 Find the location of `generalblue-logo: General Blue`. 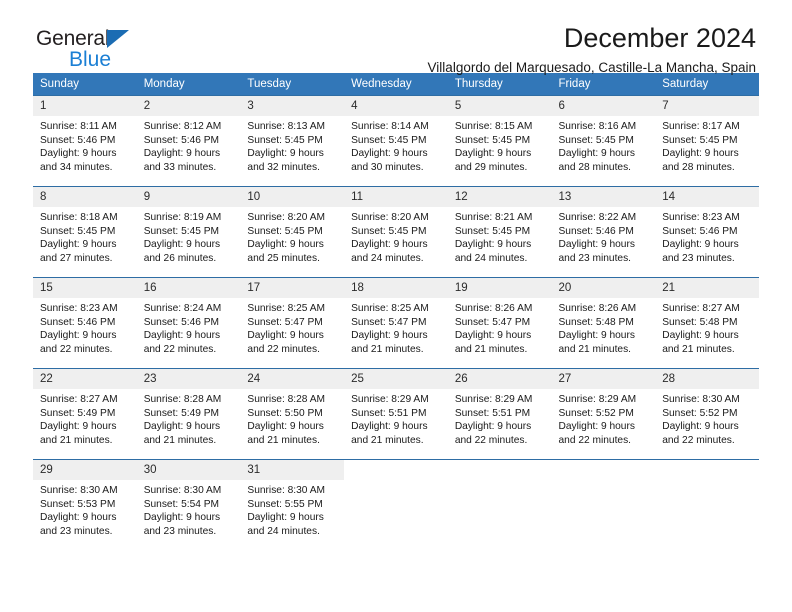

generalblue-logo: General Blue is located at coordinates (93, 51).